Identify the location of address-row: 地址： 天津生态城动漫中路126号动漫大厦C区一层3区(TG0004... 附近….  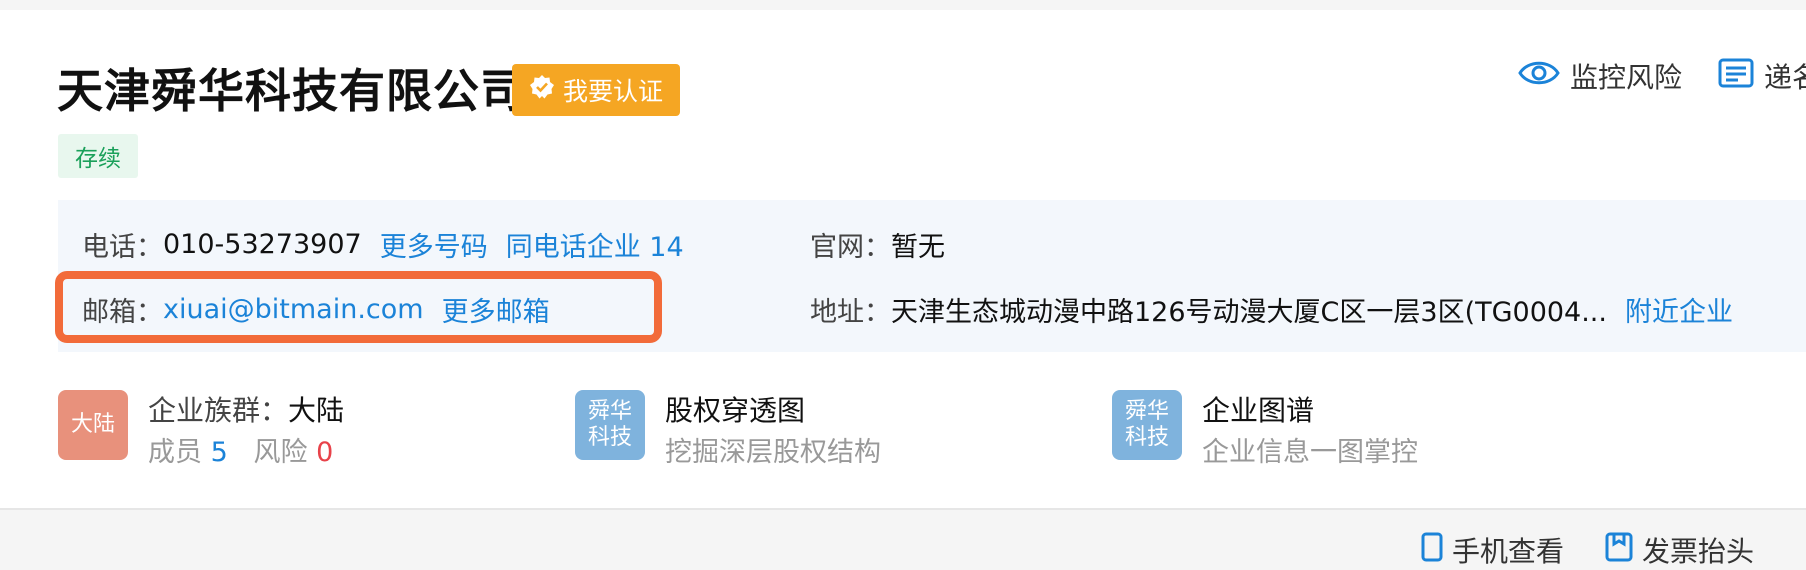
(1280, 309).